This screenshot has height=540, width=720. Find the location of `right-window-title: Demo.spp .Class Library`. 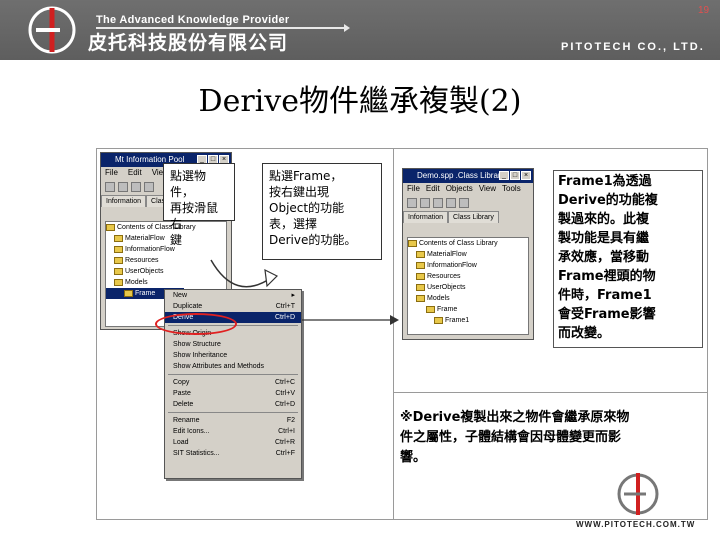

right-window-title: Demo.spp .Class Library is located at coordinates (461, 175).